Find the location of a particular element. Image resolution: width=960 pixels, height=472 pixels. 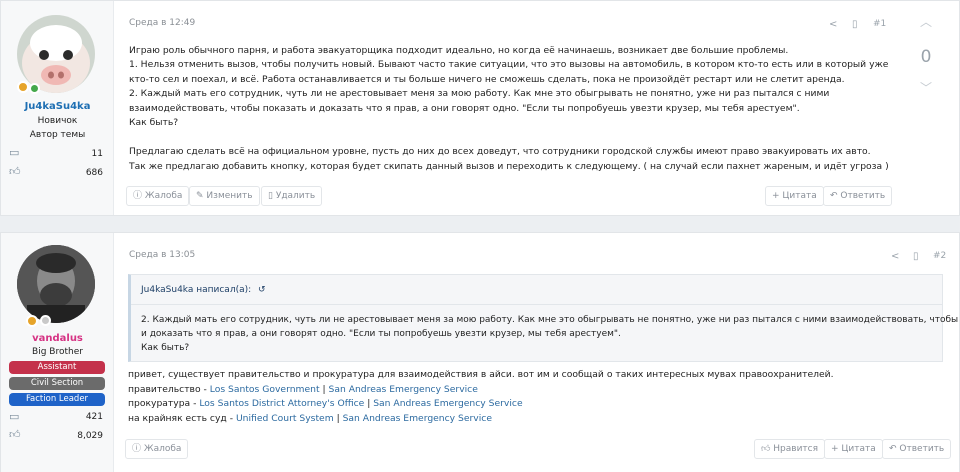

username: Ju4kaSu4ka is located at coordinates (57, 106).